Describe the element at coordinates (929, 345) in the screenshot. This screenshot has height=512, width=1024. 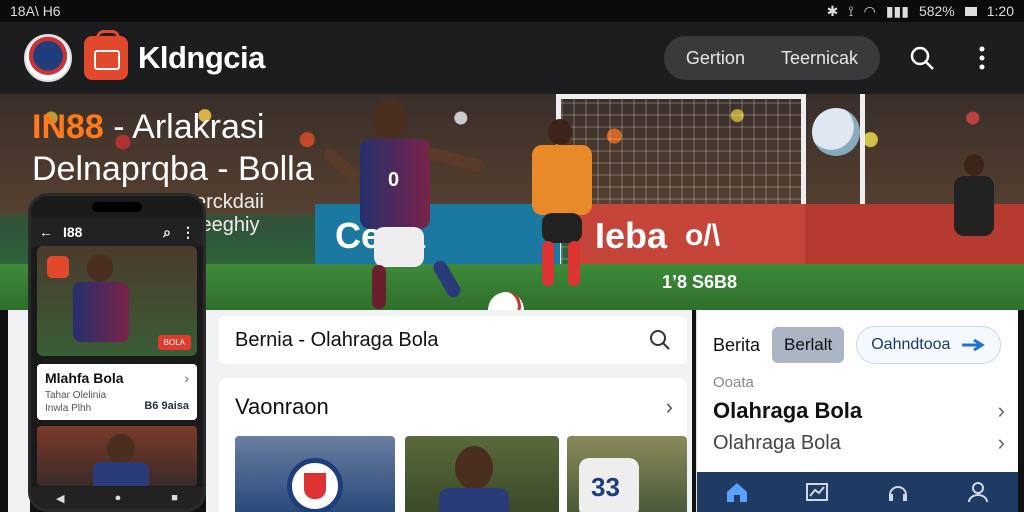
I see `tab-oahndtooa: Oahndtooa` at that location.